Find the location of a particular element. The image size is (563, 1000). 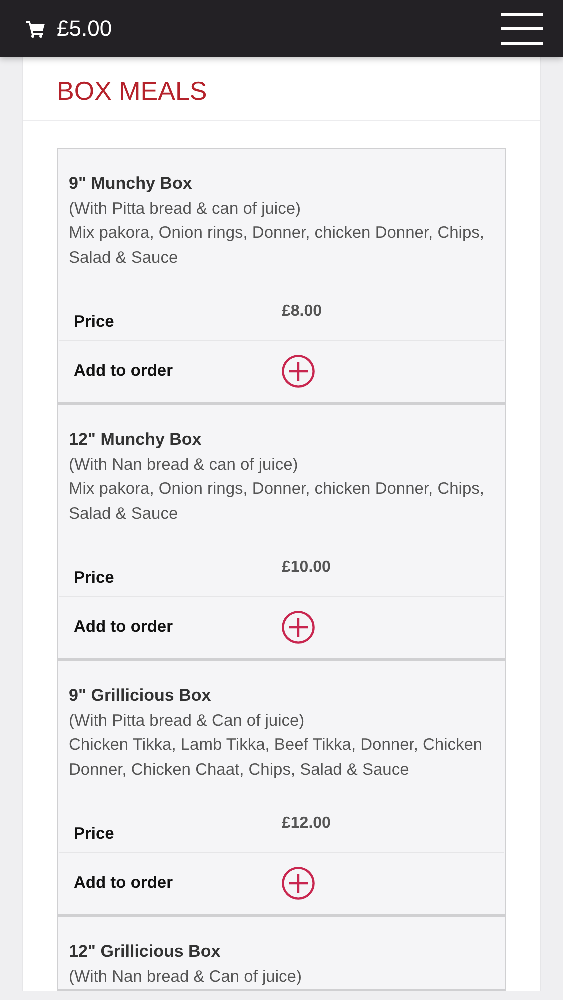

item-description: Chicken Tikka, Lamb Tikka, Beef Tikka, Donner, Chicken Donner, Chicken Chaat, Chips, Salad & Sauce is located at coordinates (276, 757).